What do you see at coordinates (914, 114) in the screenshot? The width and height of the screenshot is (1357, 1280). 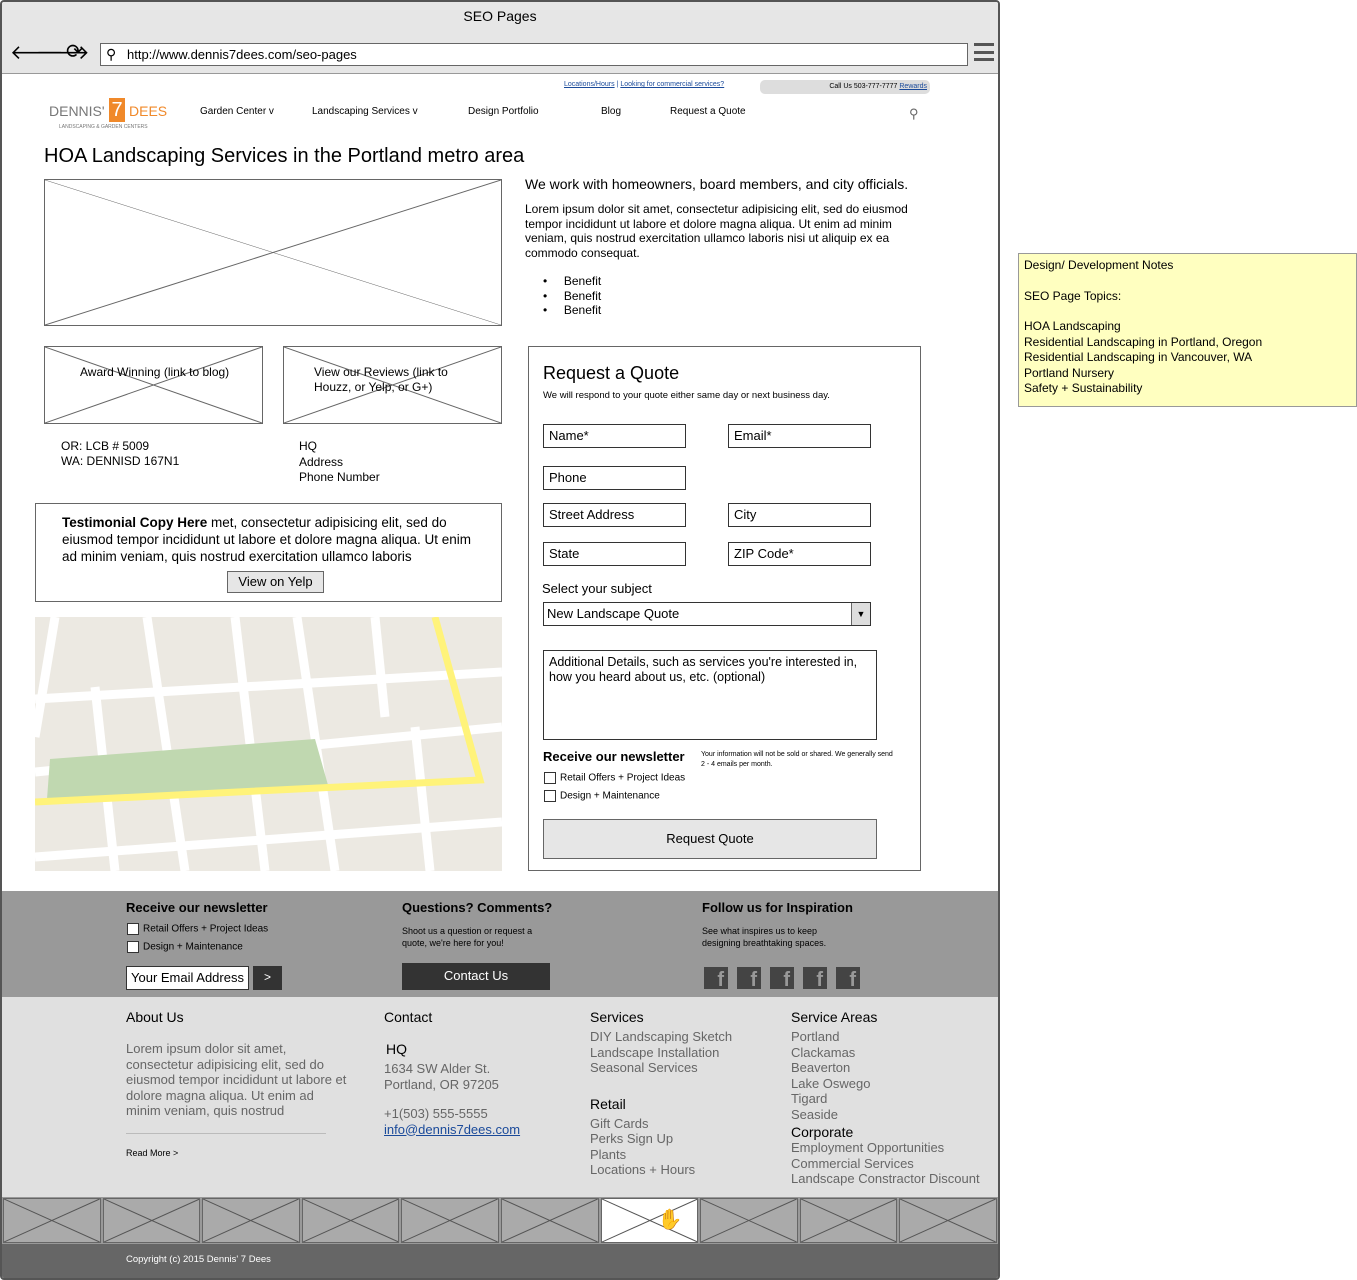 I see `location-pin-icon: ⚲` at bounding box center [914, 114].